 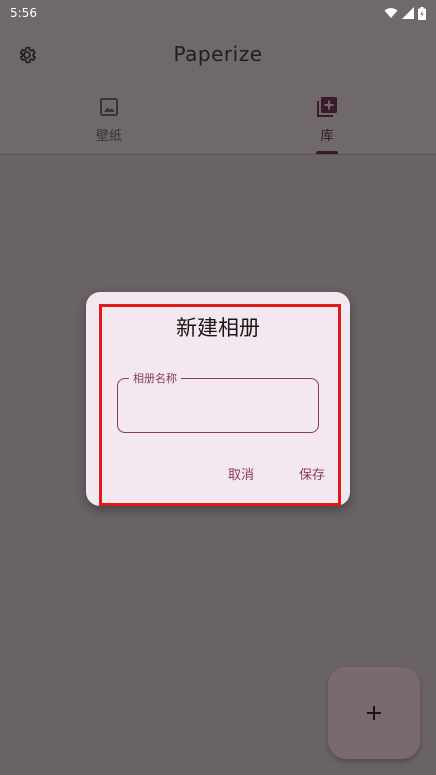 I want to click on album-name-label: 相册名称, so click(x=155, y=378).